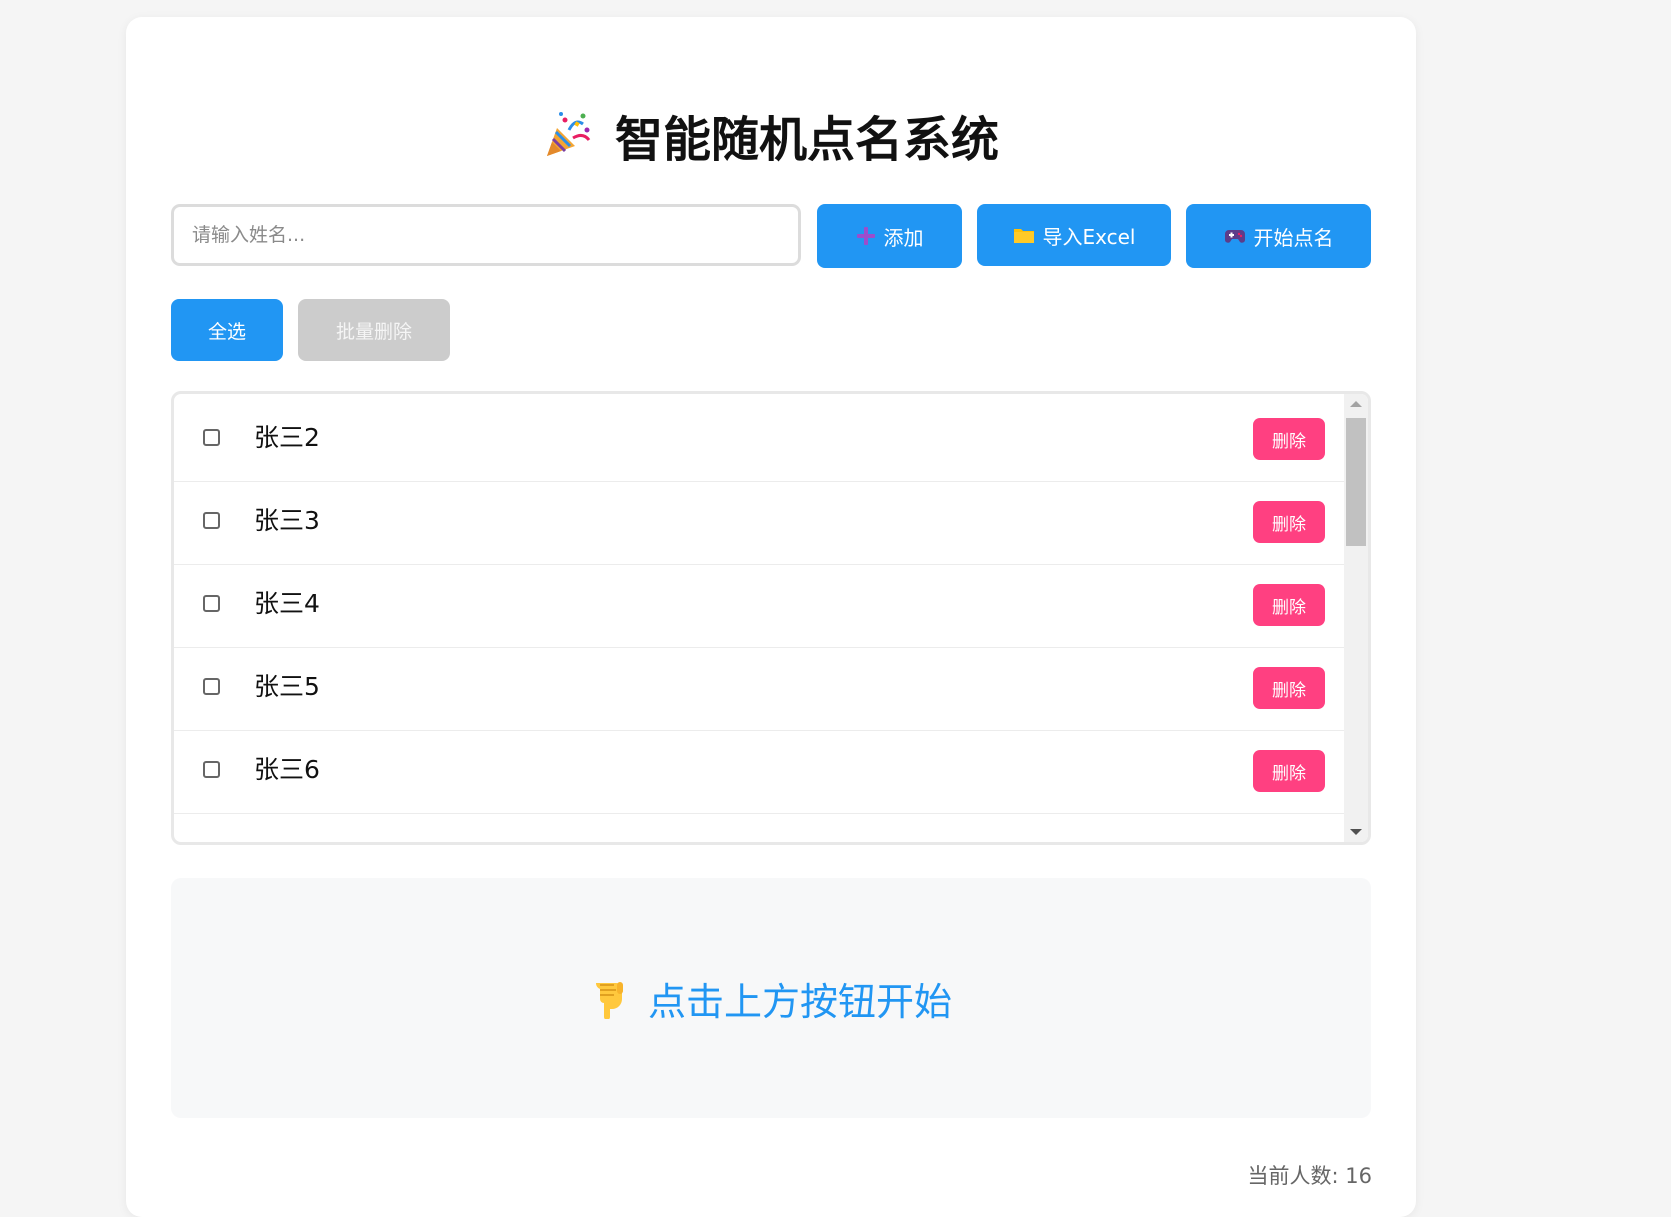 The height and width of the screenshot is (1217, 1671). Describe the element at coordinates (806, 140) in the screenshot. I see `app-title-text: 智能随机点名系统` at that location.